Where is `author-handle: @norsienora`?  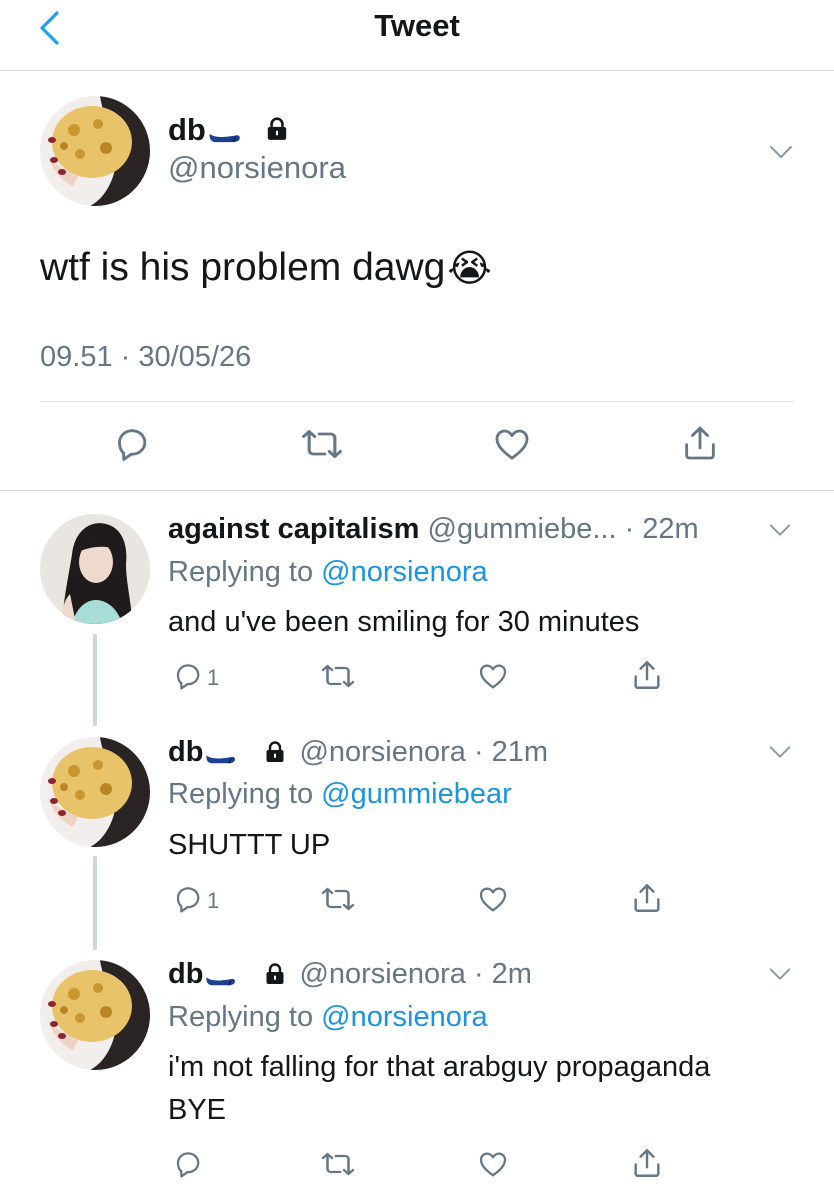 author-handle: @norsienora is located at coordinates (257, 168).